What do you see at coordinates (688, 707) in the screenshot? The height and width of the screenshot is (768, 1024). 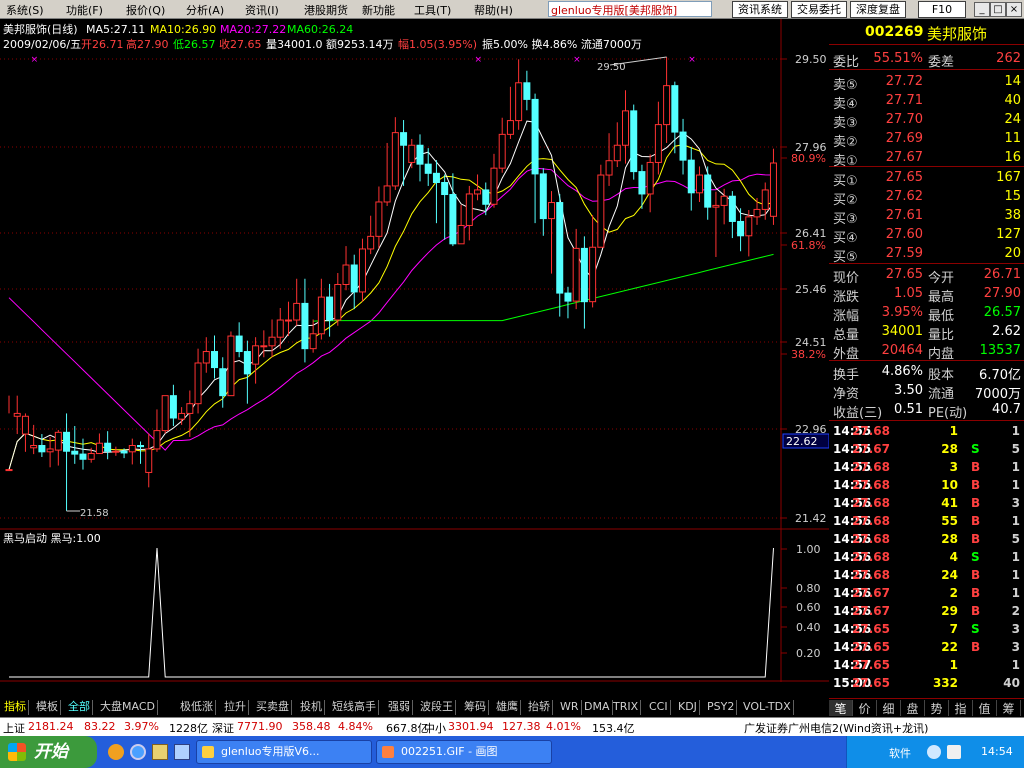 I see `indicator-tab: KDJ` at bounding box center [688, 707].